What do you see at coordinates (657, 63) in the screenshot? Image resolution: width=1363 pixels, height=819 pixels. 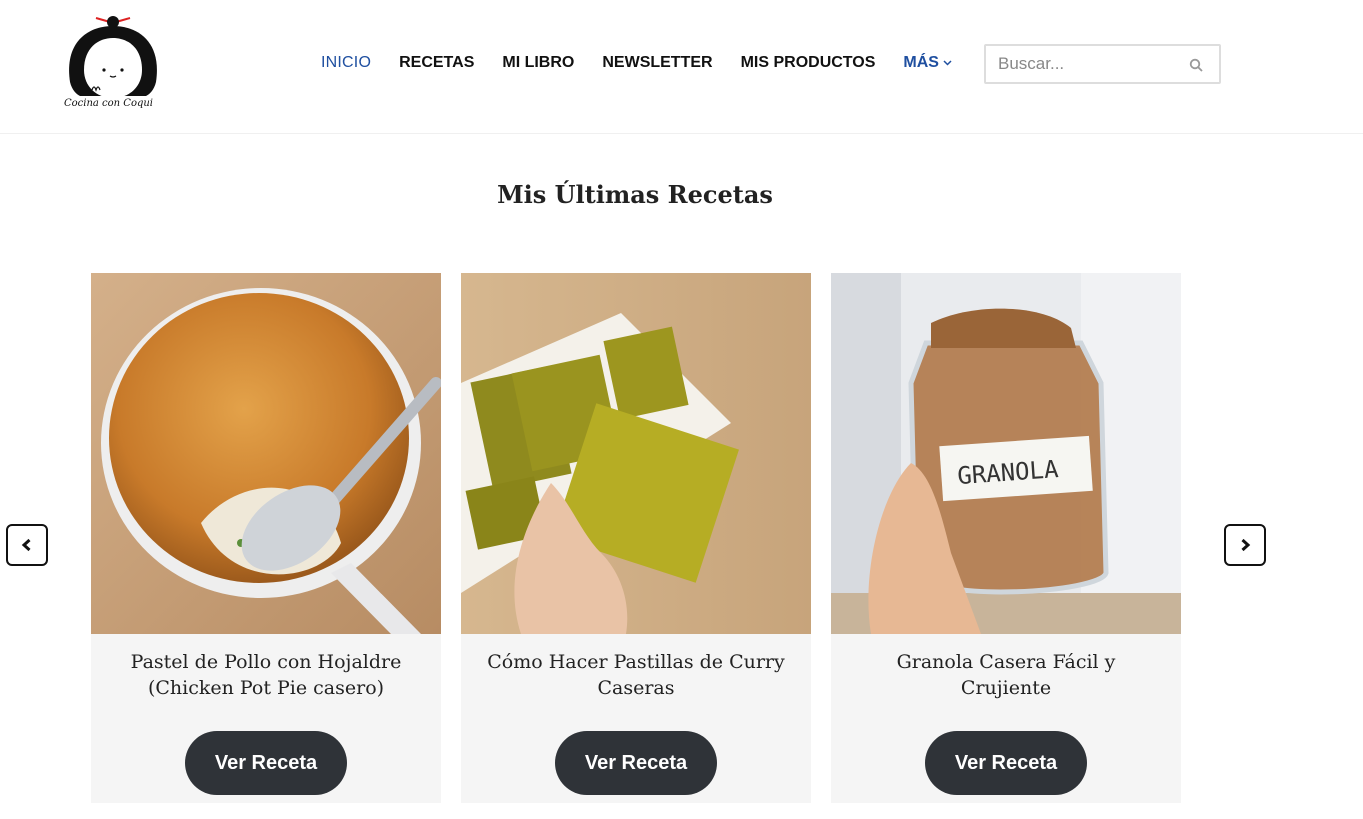 I see `nav-item-newsletter: NEWSLETTER` at bounding box center [657, 63].